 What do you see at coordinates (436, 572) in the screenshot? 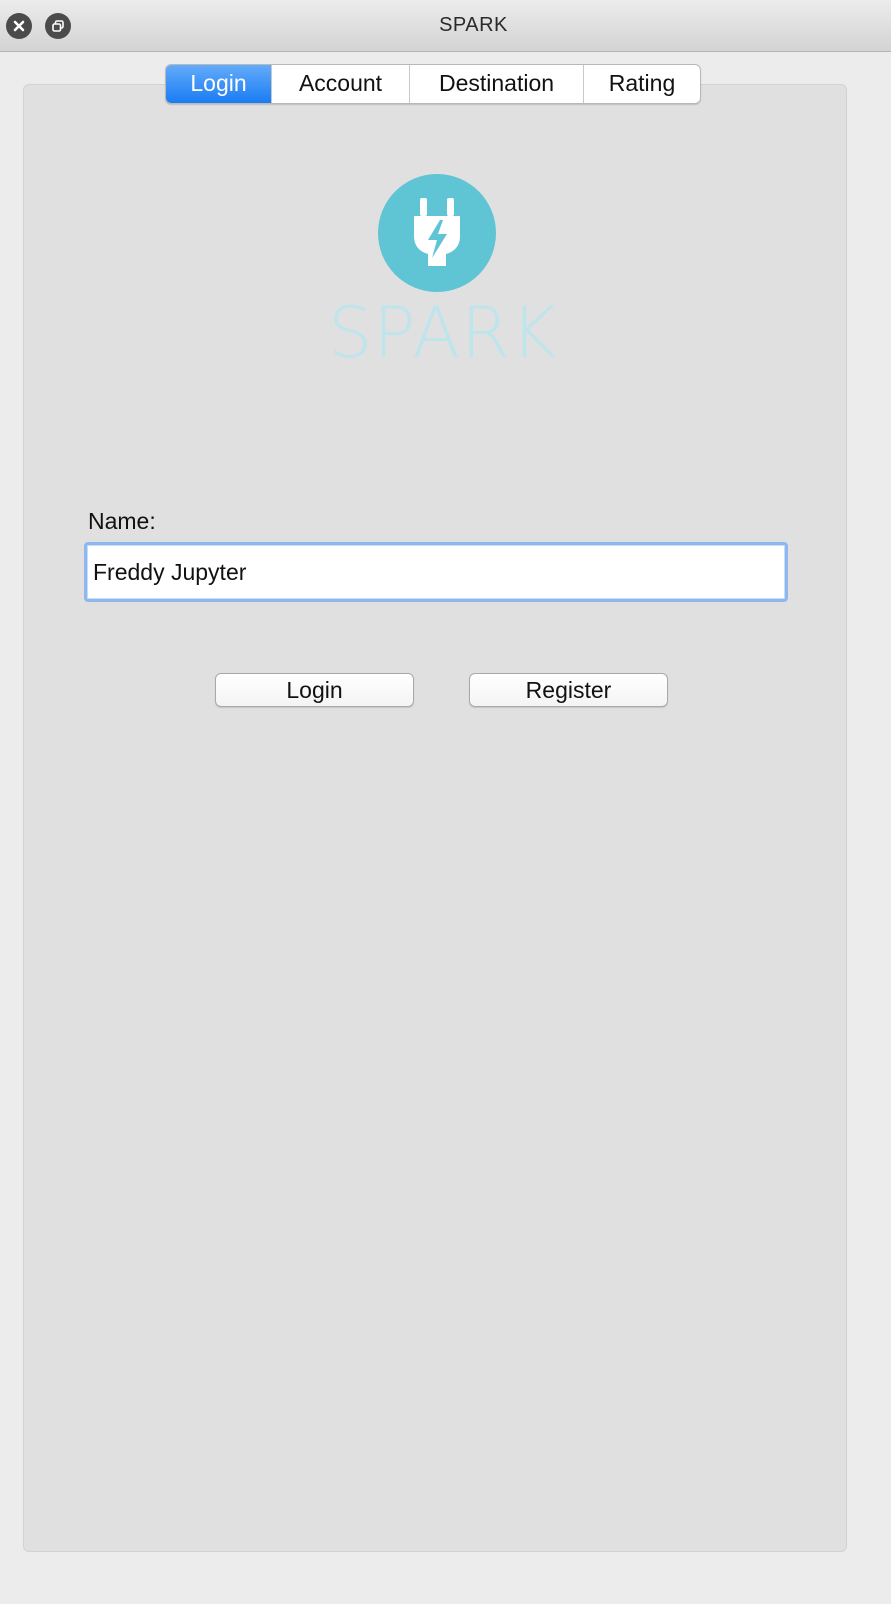
I see `name-input` at bounding box center [436, 572].